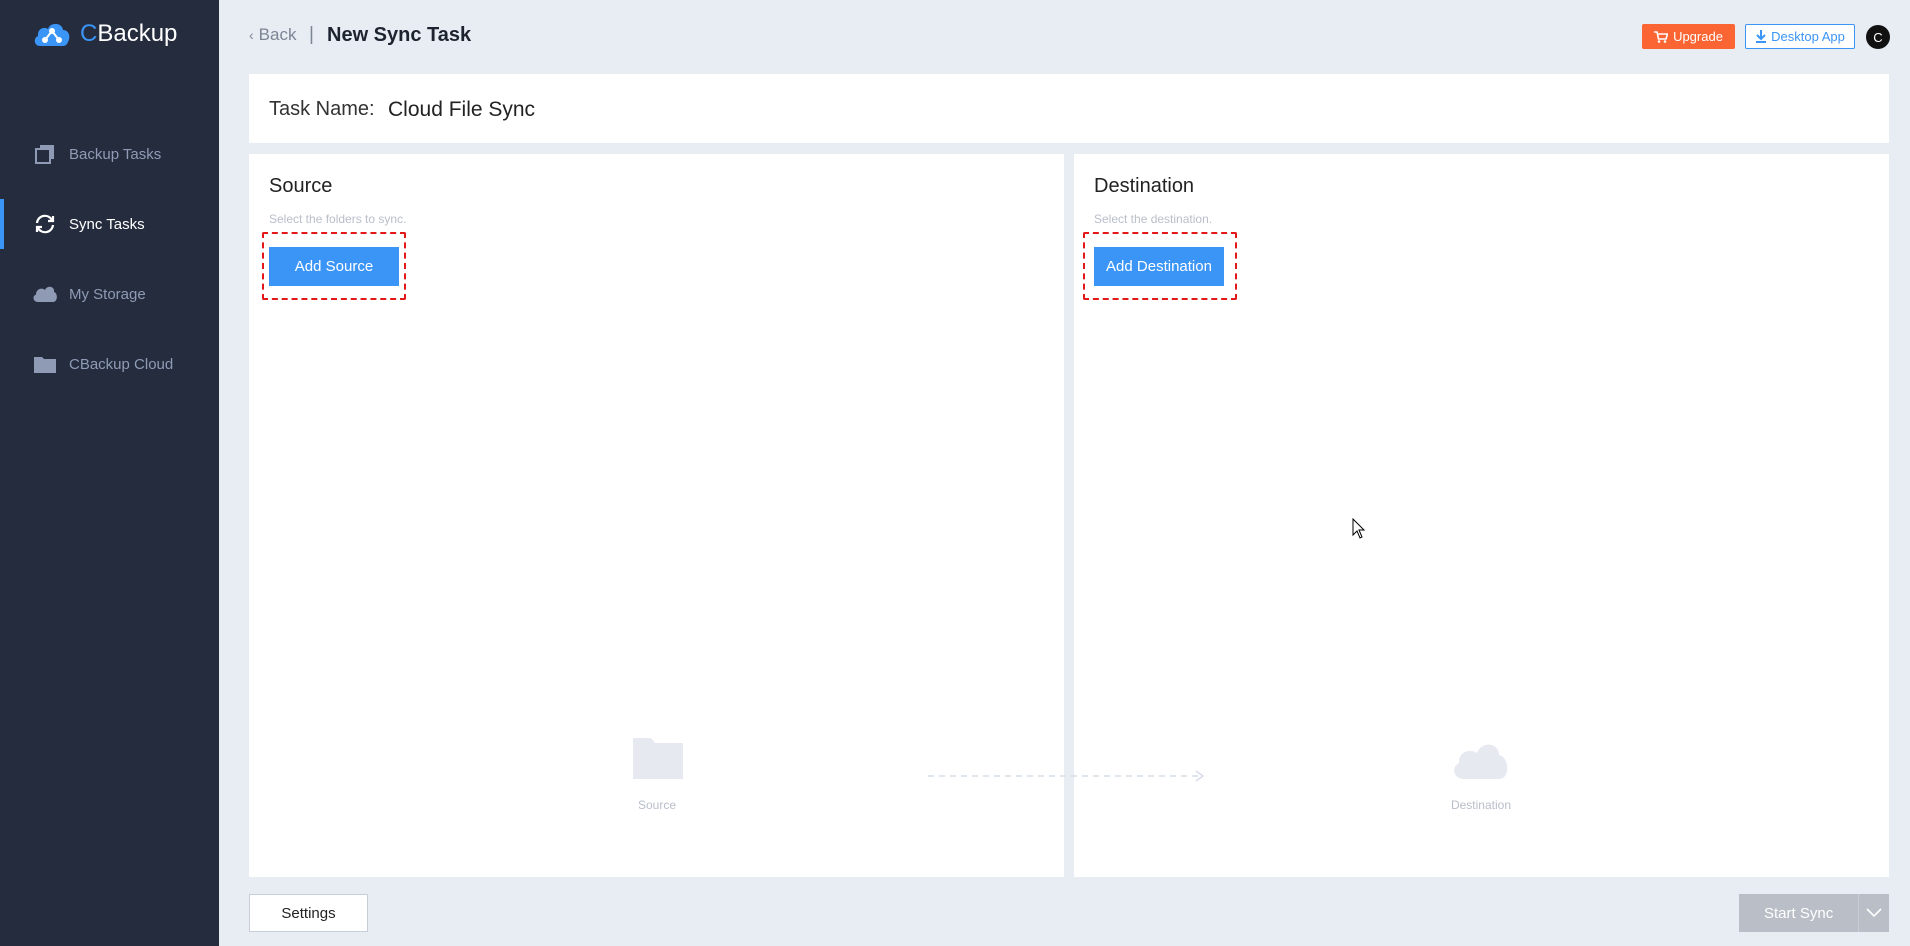 The image size is (1910, 946). I want to click on upgrade-button: Upgrade, so click(1688, 36).